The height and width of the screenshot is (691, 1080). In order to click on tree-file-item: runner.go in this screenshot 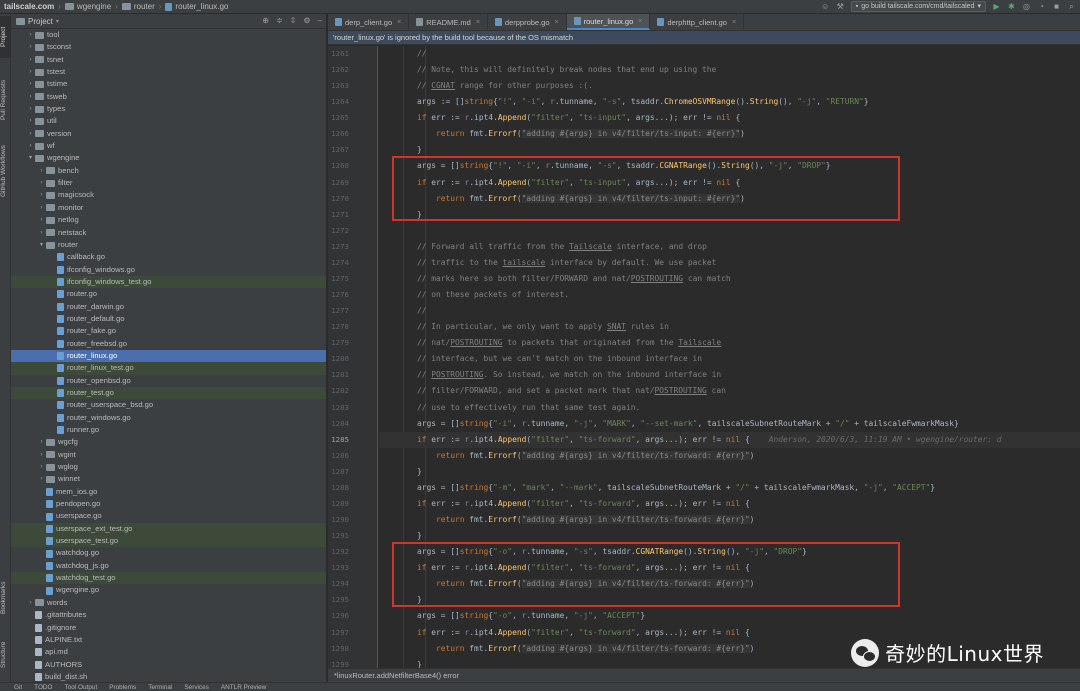, I will do `click(168, 430)`.